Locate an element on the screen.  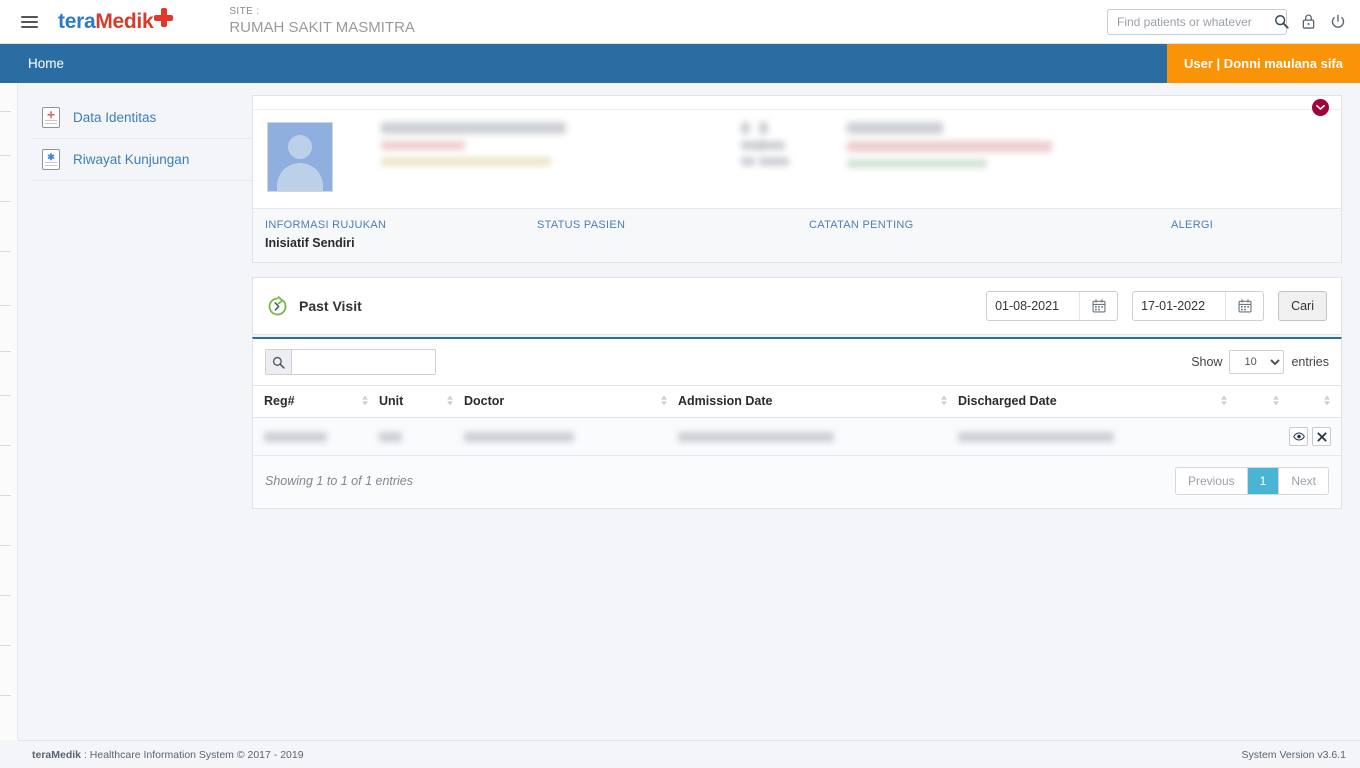
sidebar-item-riwayat-kunjungan: ✱ Riwayat Kunjungan is located at coordinates (142, 160).